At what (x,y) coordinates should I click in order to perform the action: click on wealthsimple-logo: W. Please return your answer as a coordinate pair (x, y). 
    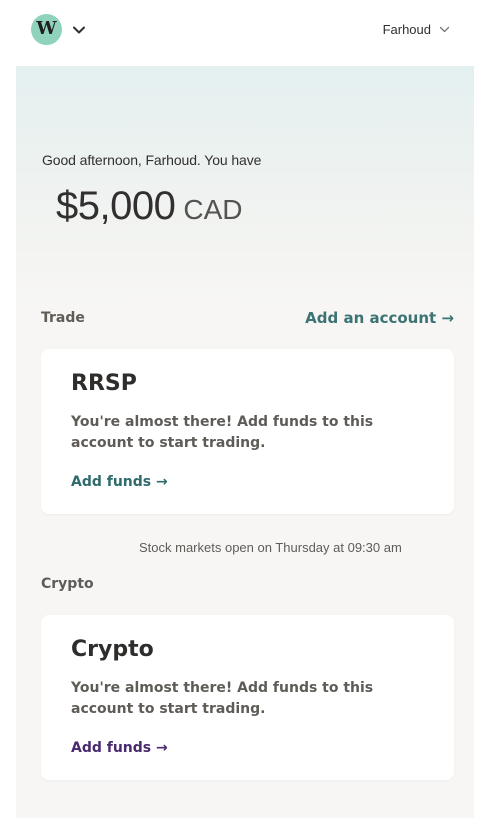
    Looking at the image, I should click on (46, 29).